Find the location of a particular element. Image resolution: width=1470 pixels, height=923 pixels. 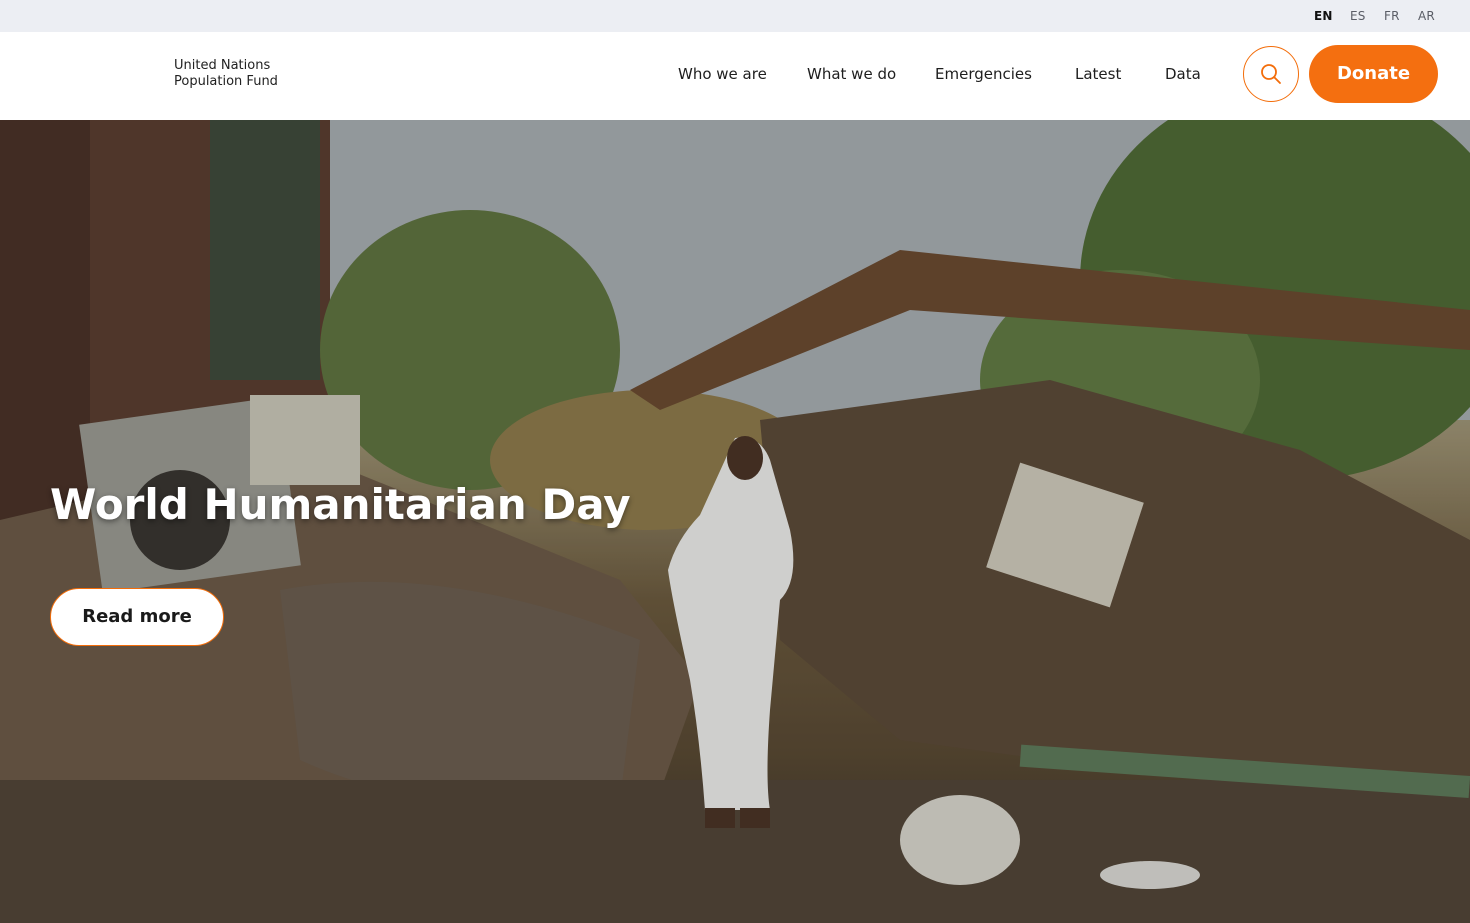

nav-emergencies: Emergencies is located at coordinates (983, 74).